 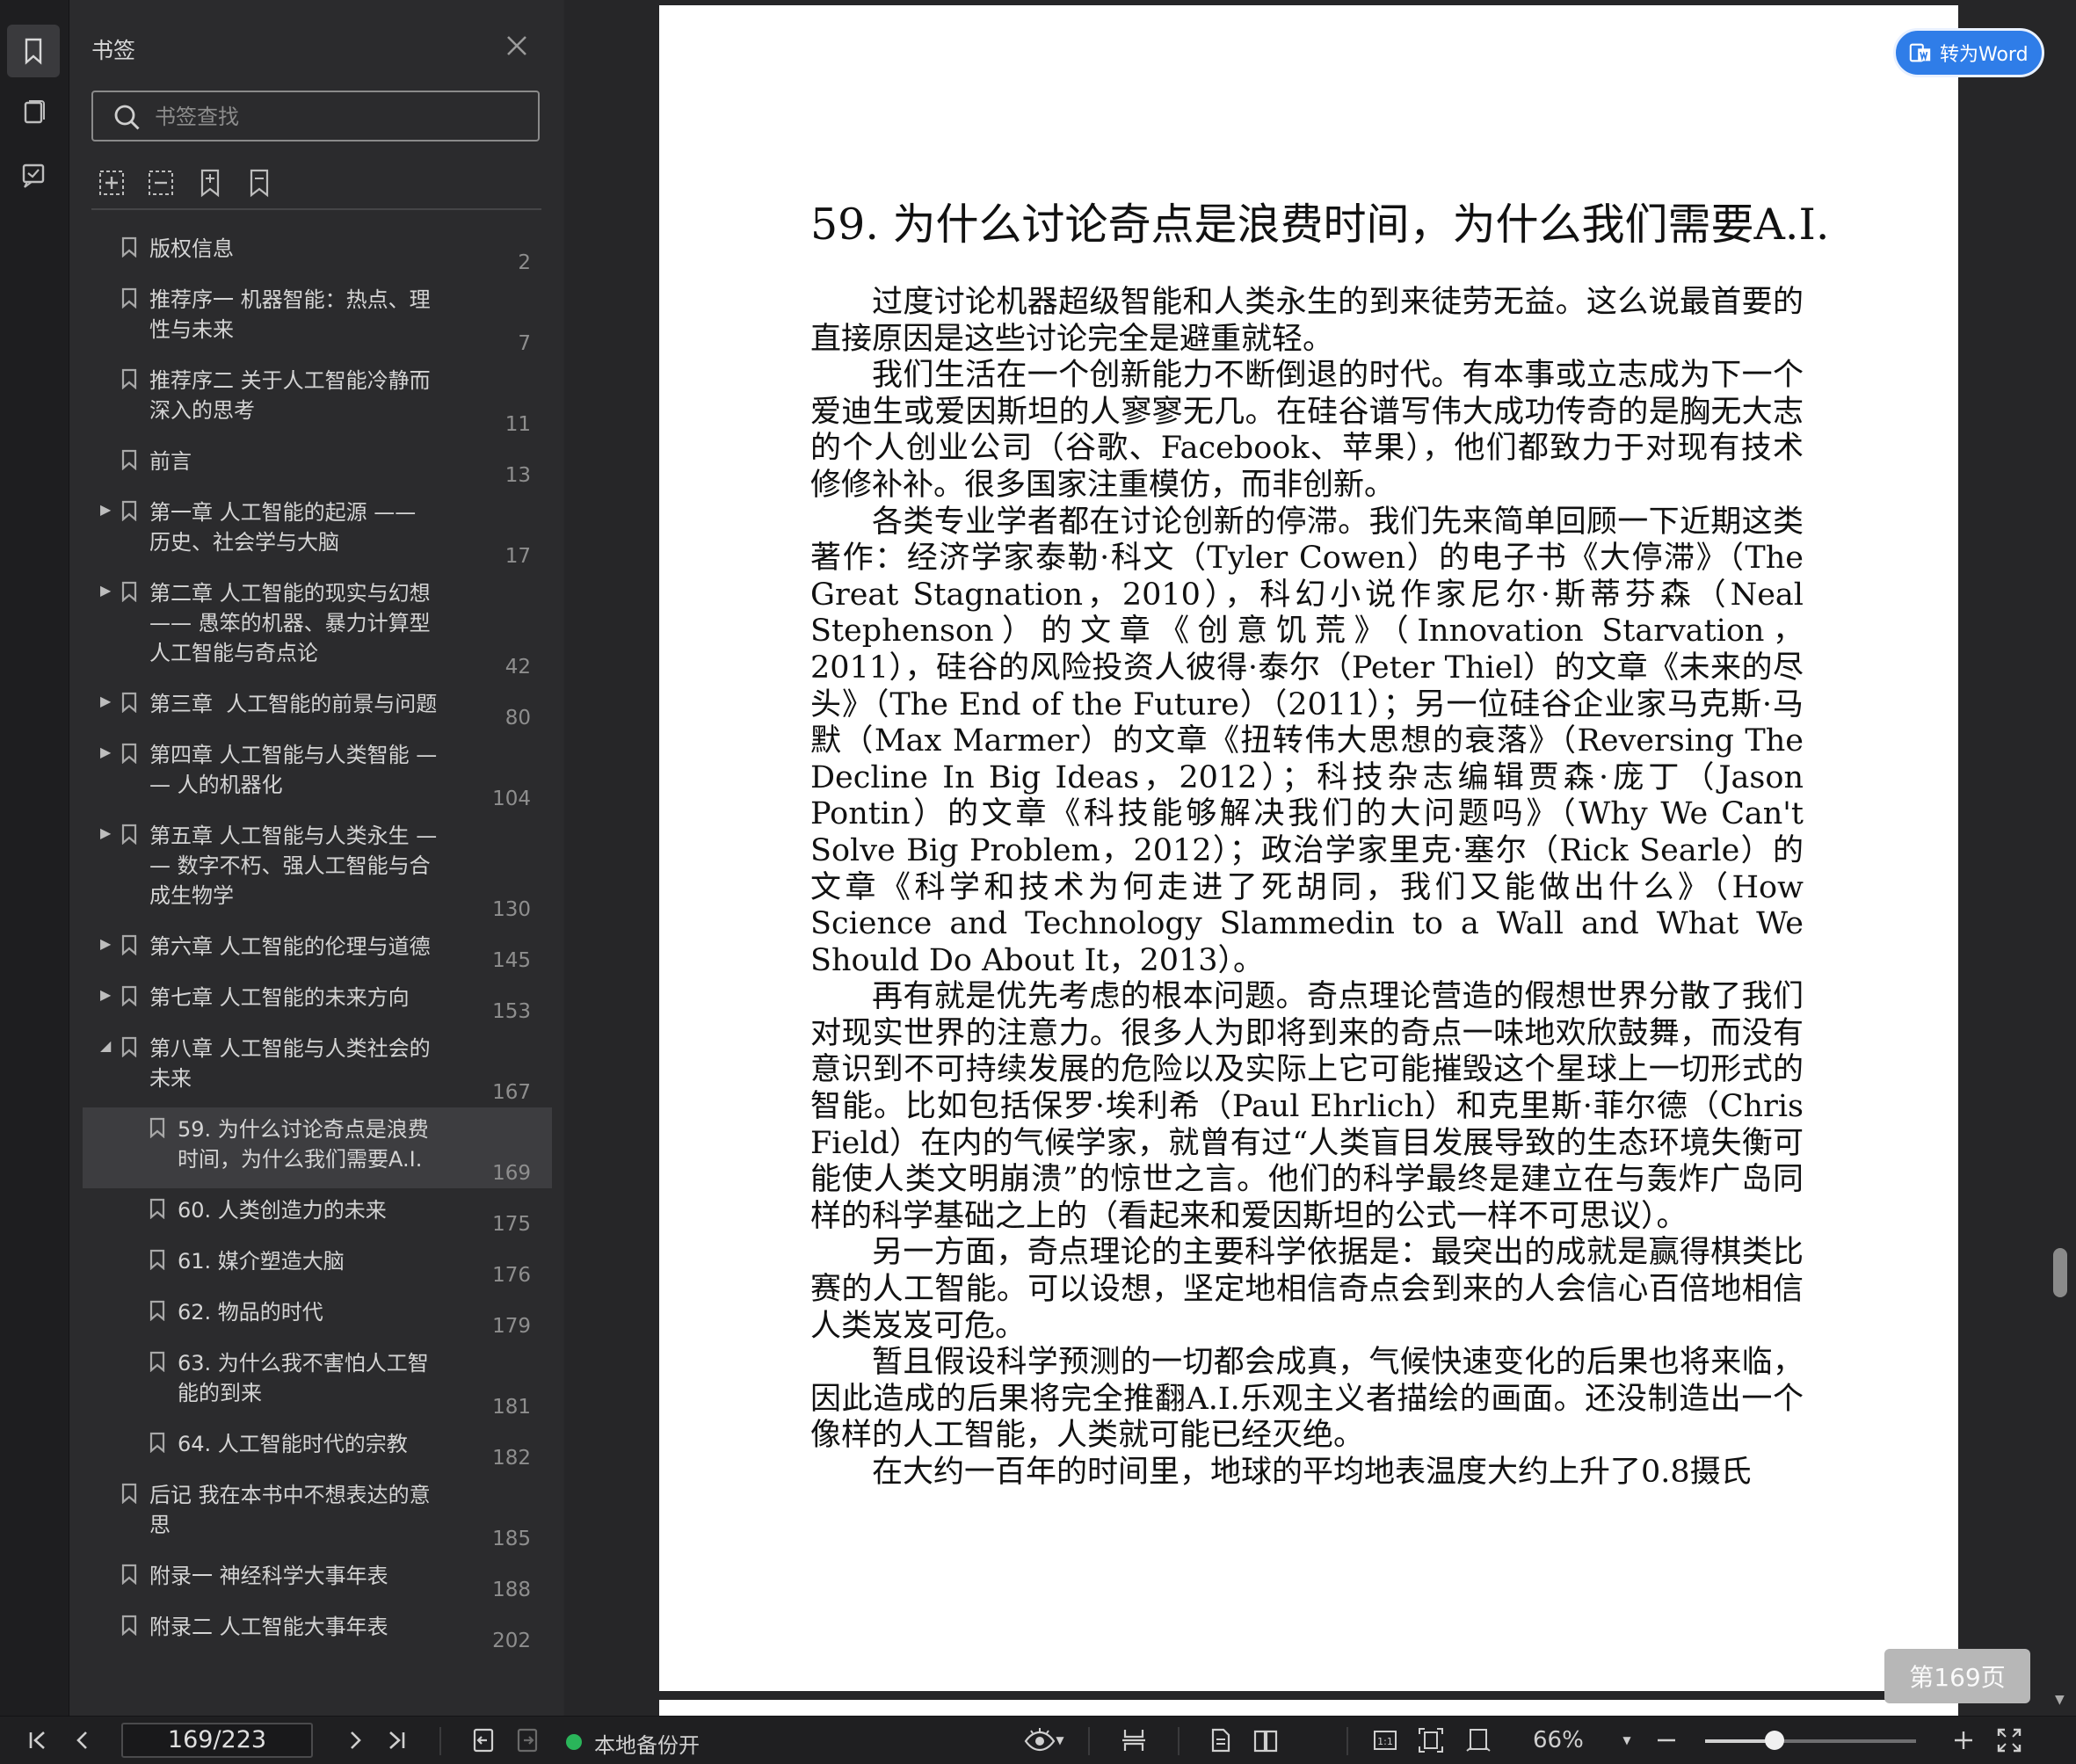 I want to click on zoom-out-button, so click(x=1666, y=1740).